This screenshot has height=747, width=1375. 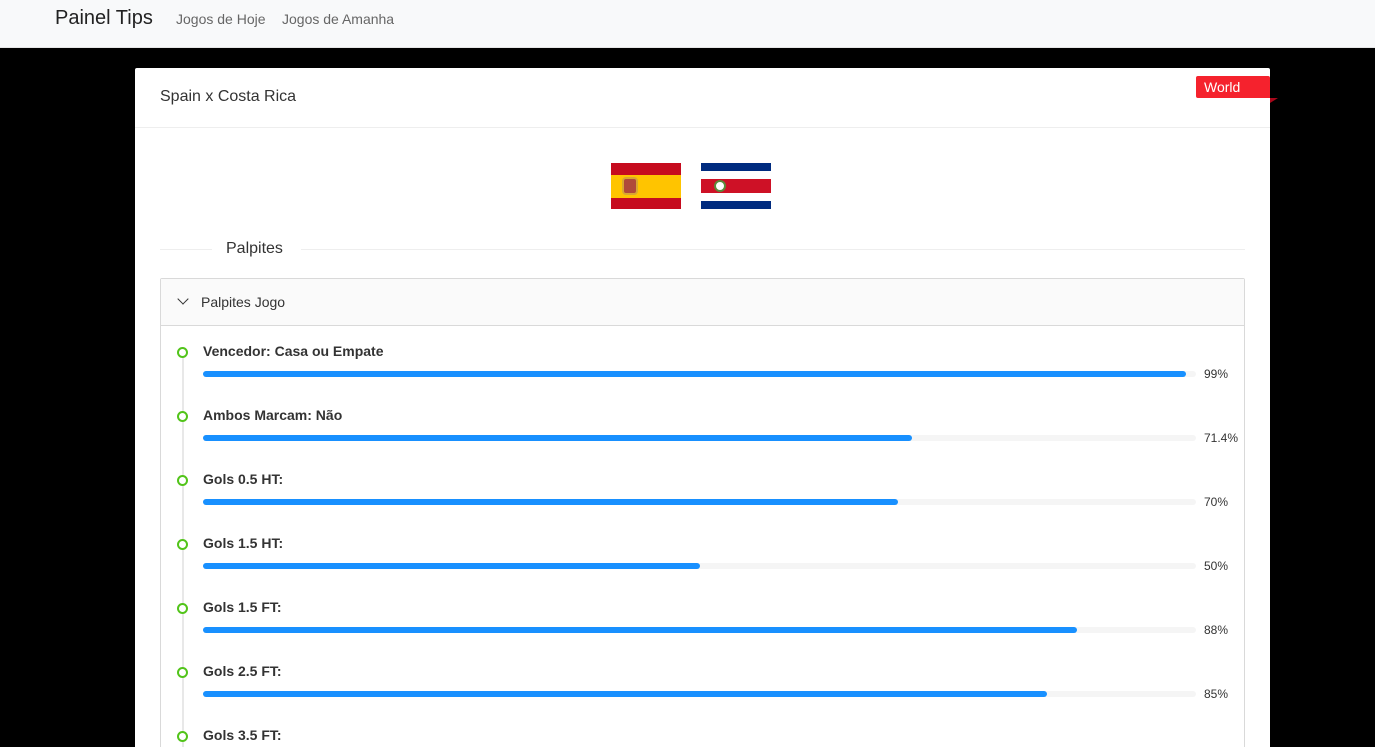 I want to click on competition-ribbon: World Cup, so click(x=1233, y=96).